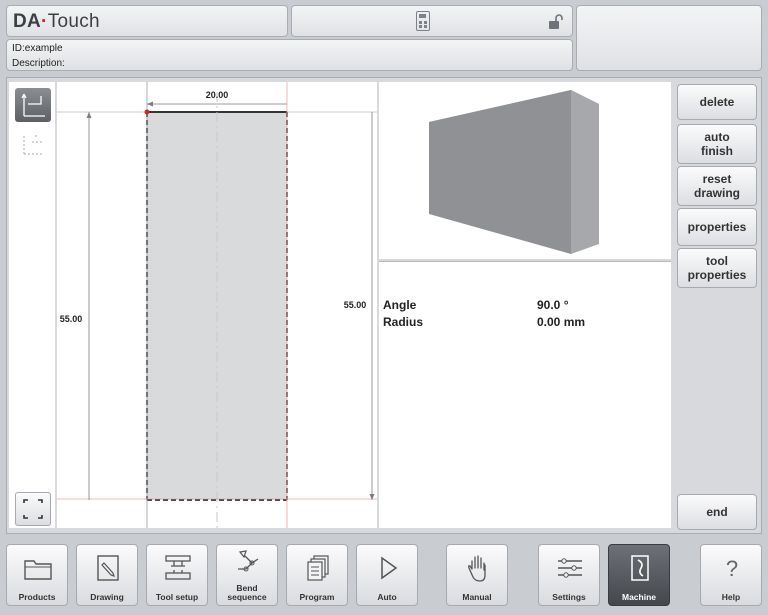  Describe the element at coordinates (717, 227) in the screenshot. I see `properties-button: properties` at that location.